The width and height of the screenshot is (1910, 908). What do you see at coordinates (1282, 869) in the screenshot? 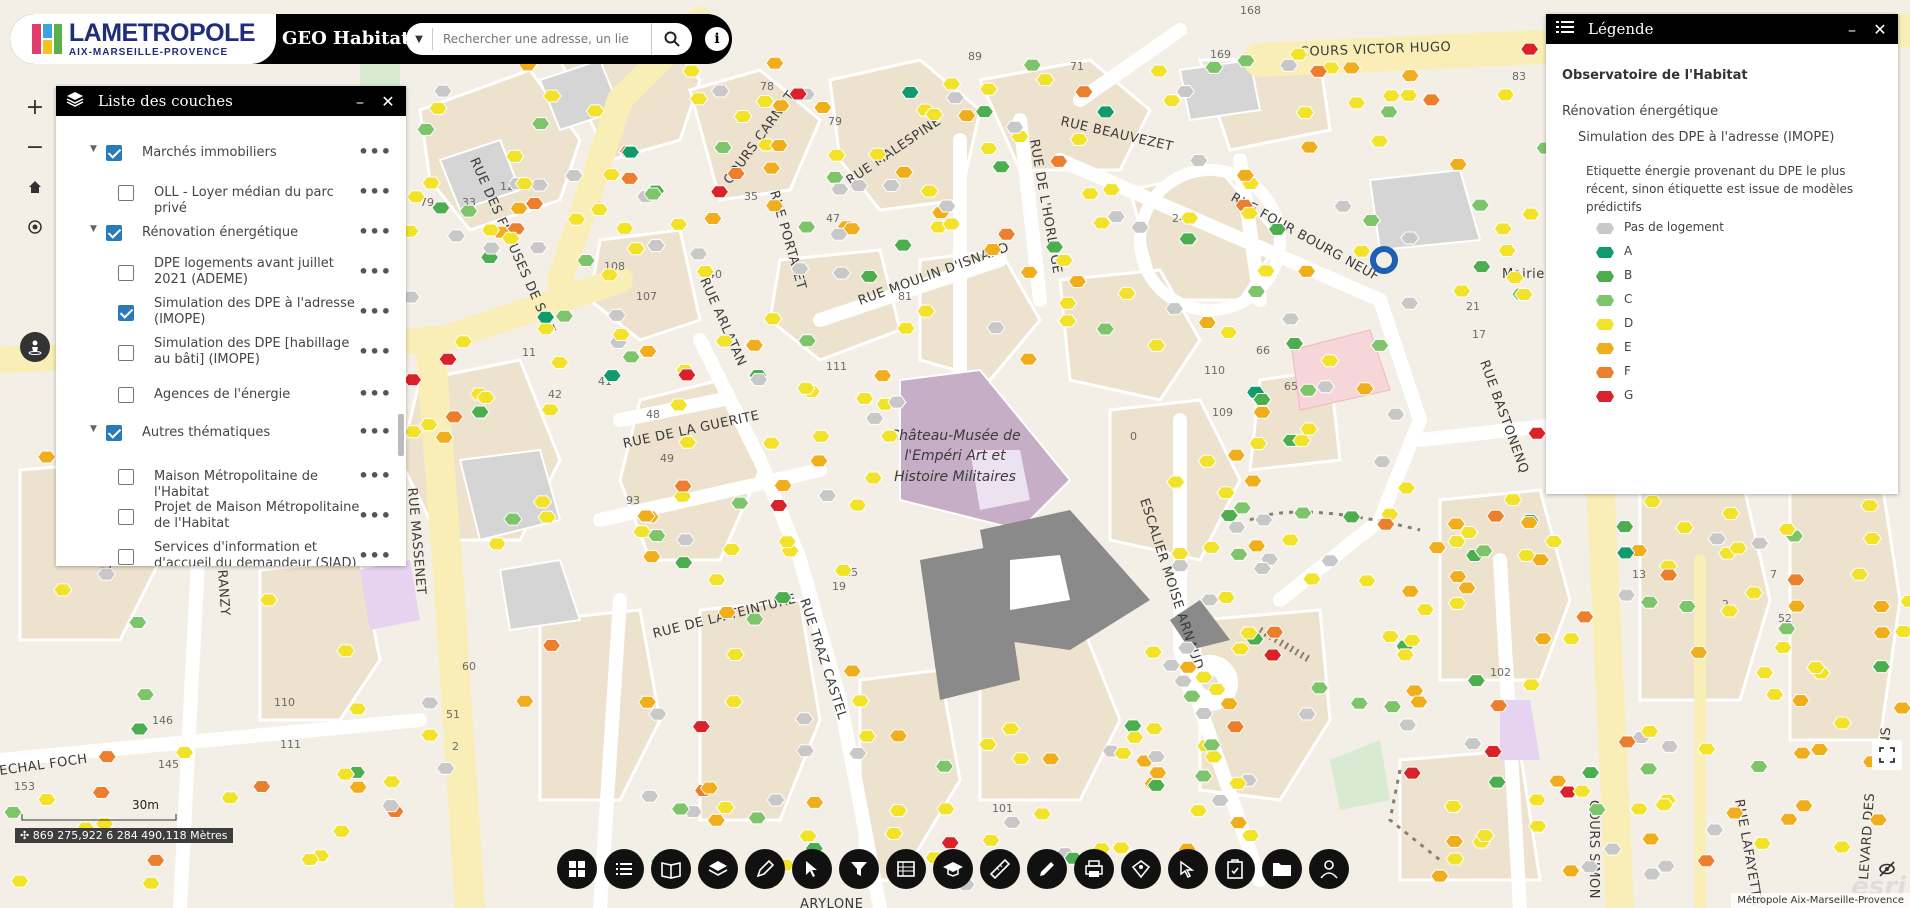
I see `folder-tool-button` at bounding box center [1282, 869].